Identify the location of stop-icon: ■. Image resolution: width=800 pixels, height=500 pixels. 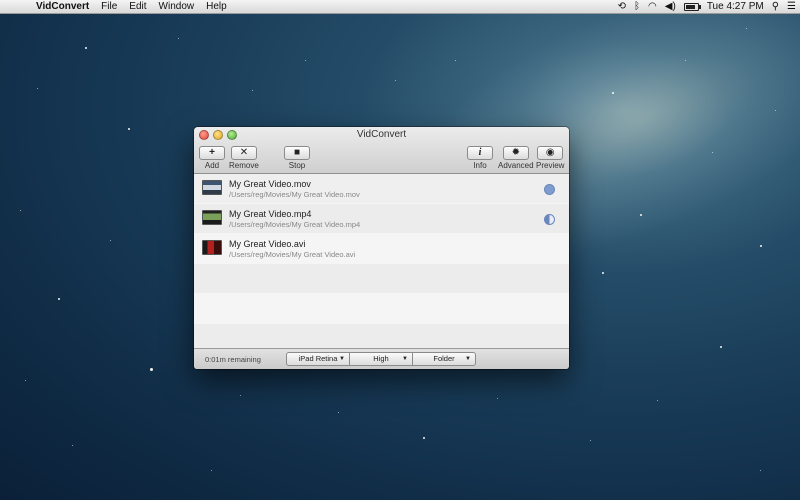
(297, 153).